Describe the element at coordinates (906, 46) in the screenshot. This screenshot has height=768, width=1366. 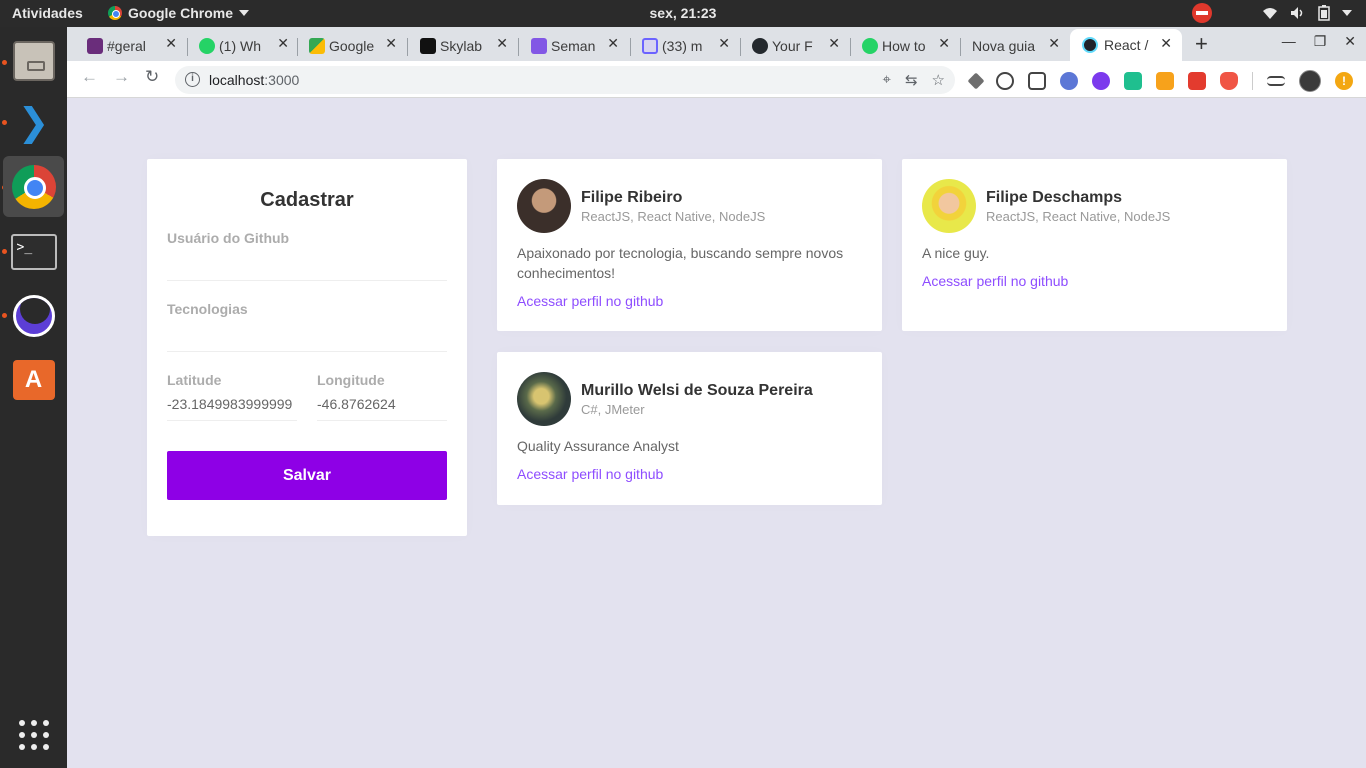
I see `tab-how-to: How to ✕` at that location.